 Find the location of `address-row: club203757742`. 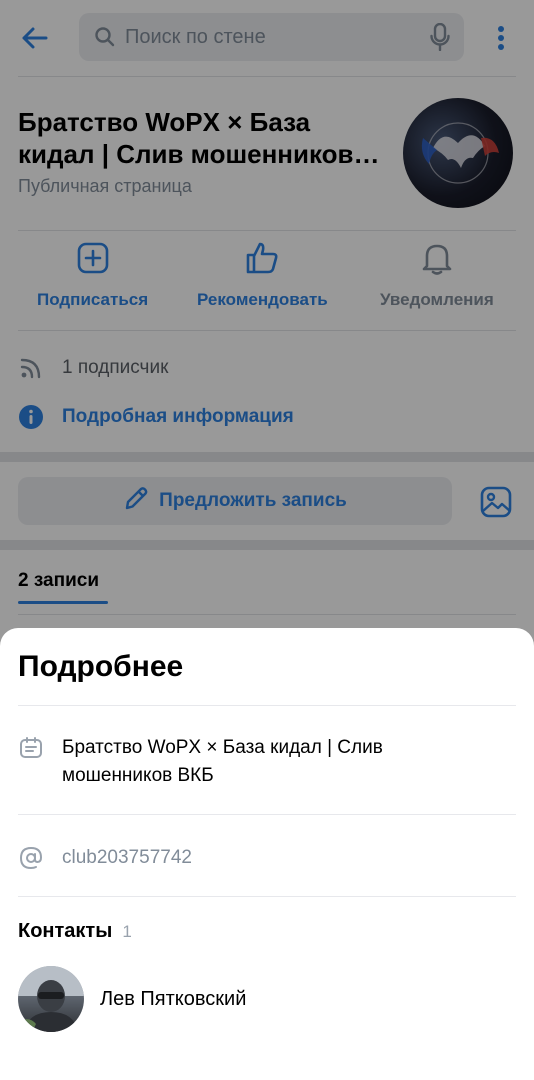

address-row: club203757742 is located at coordinates (250, 858).